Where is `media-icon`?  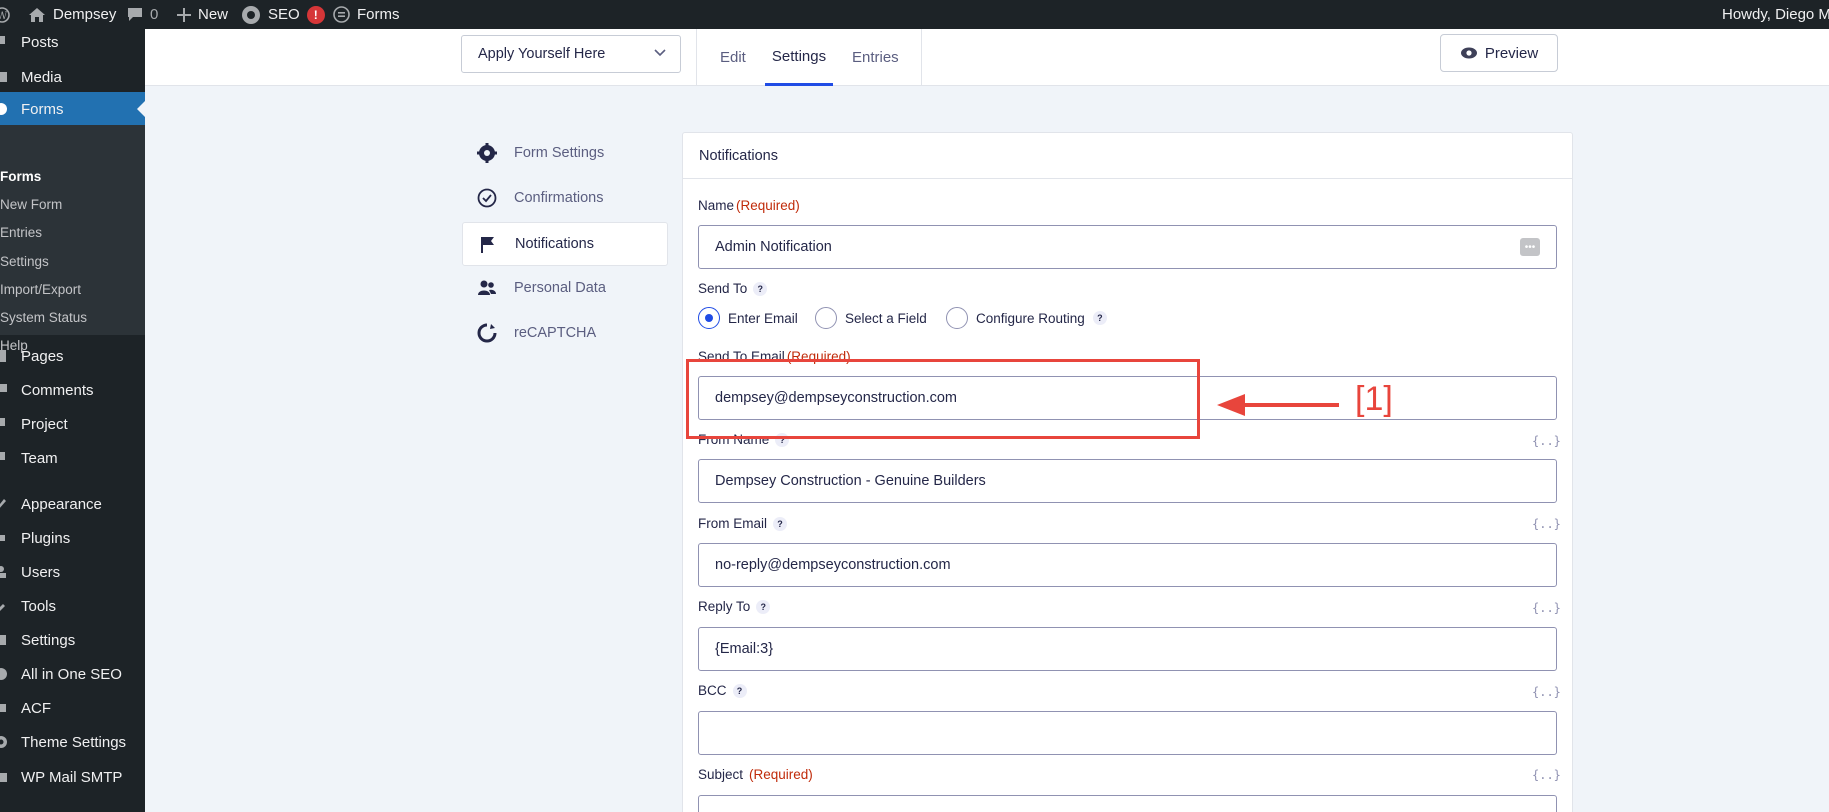 media-icon is located at coordinates (3, 77).